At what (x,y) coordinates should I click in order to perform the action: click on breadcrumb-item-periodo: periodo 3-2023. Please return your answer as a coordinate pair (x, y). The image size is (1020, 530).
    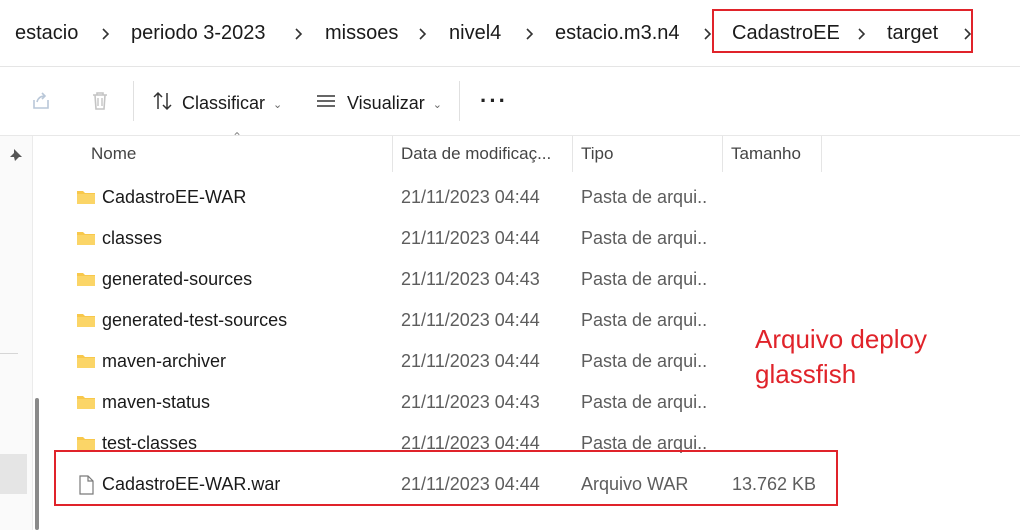
    Looking at the image, I should click on (198, 33).